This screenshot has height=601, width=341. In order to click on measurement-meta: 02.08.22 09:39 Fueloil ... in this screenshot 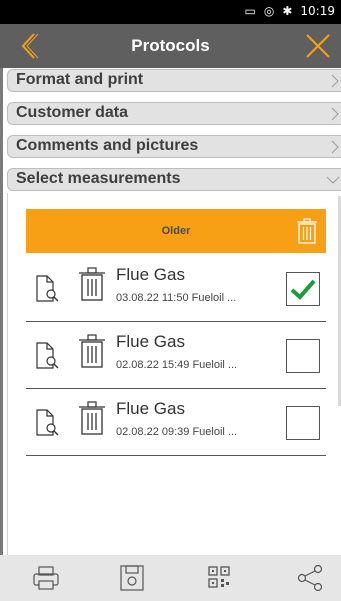, I will do `click(177, 432)`.